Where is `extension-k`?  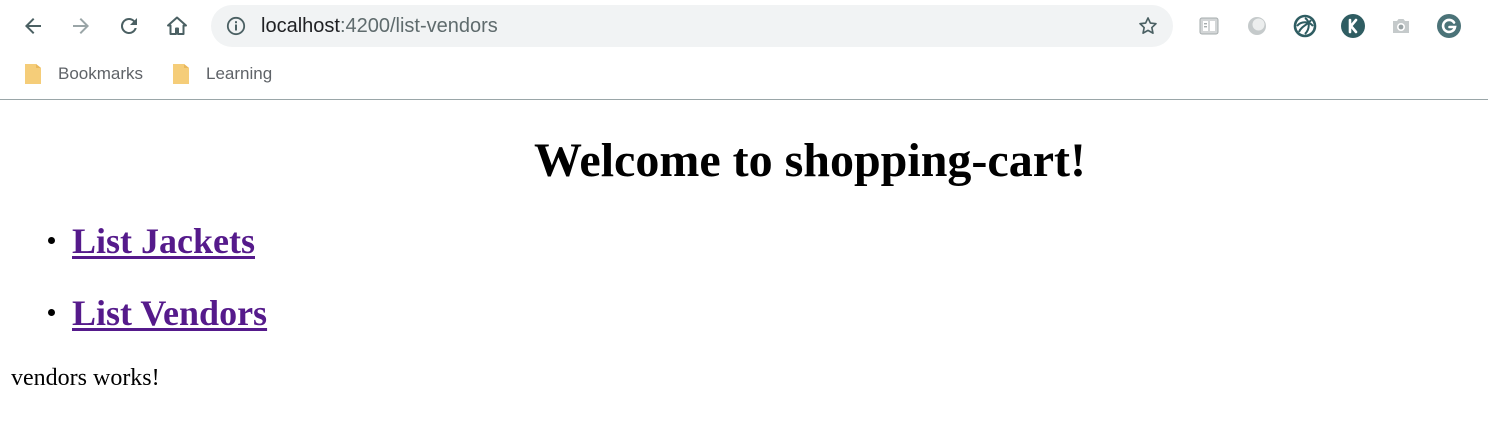 extension-k is located at coordinates (1353, 26).